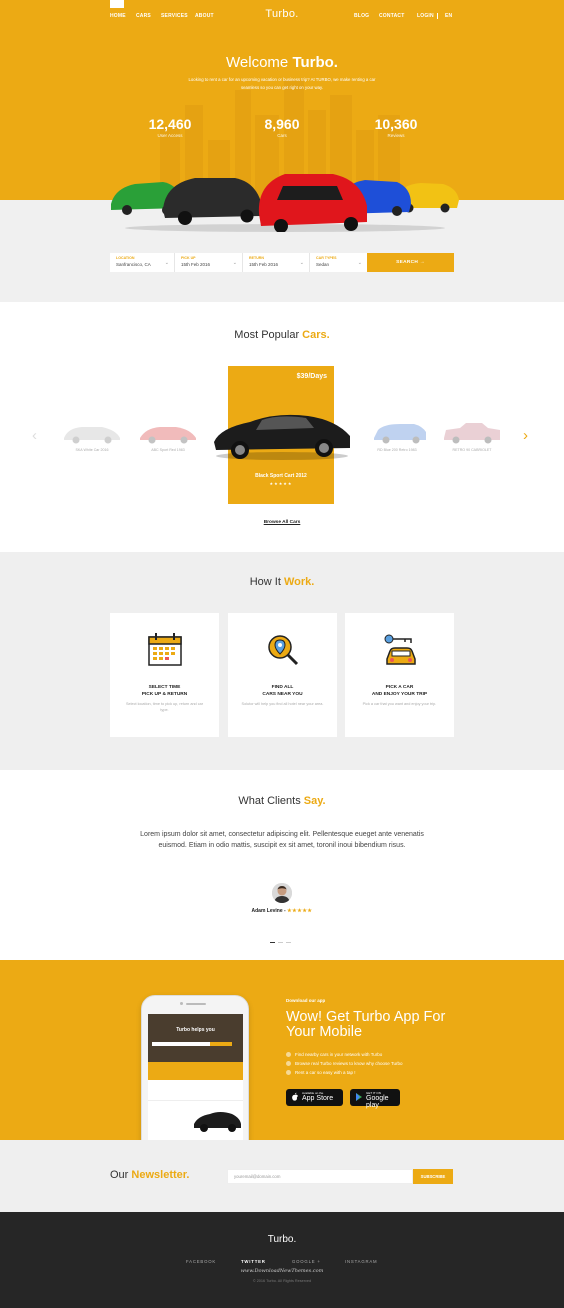  I want to click on app-kicker: Download our app, so click(306, 1000).